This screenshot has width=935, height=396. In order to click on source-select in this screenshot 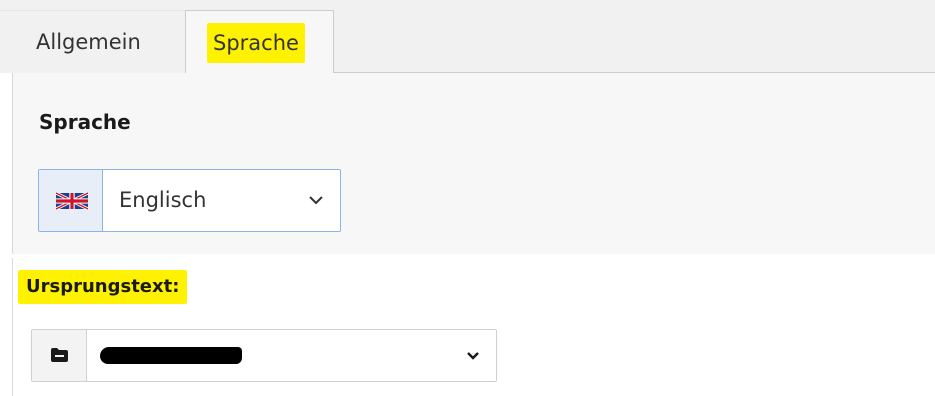, I will do `click(264, 355)`.